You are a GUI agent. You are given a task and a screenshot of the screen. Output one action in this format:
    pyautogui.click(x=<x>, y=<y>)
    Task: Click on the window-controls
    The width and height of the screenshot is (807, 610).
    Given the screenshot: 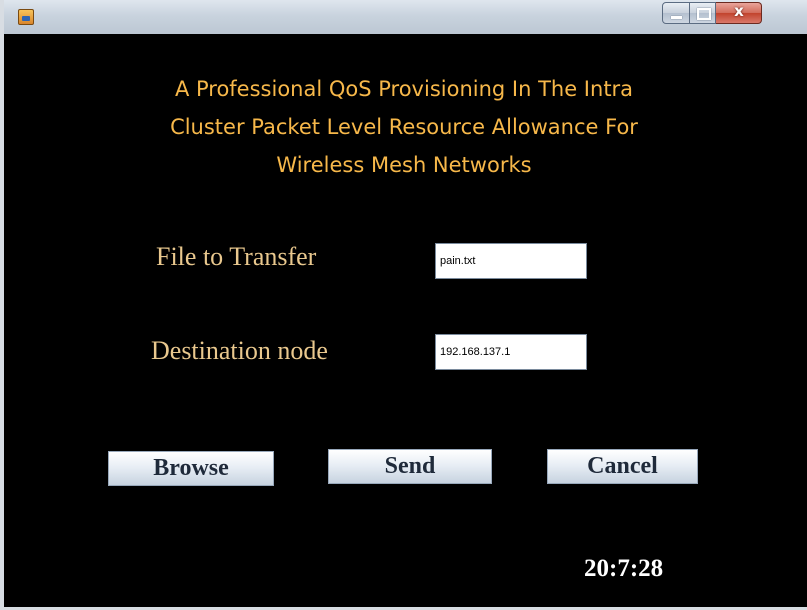 What is the action you would take?
    pyautogui.click(x=712, y=13)
    